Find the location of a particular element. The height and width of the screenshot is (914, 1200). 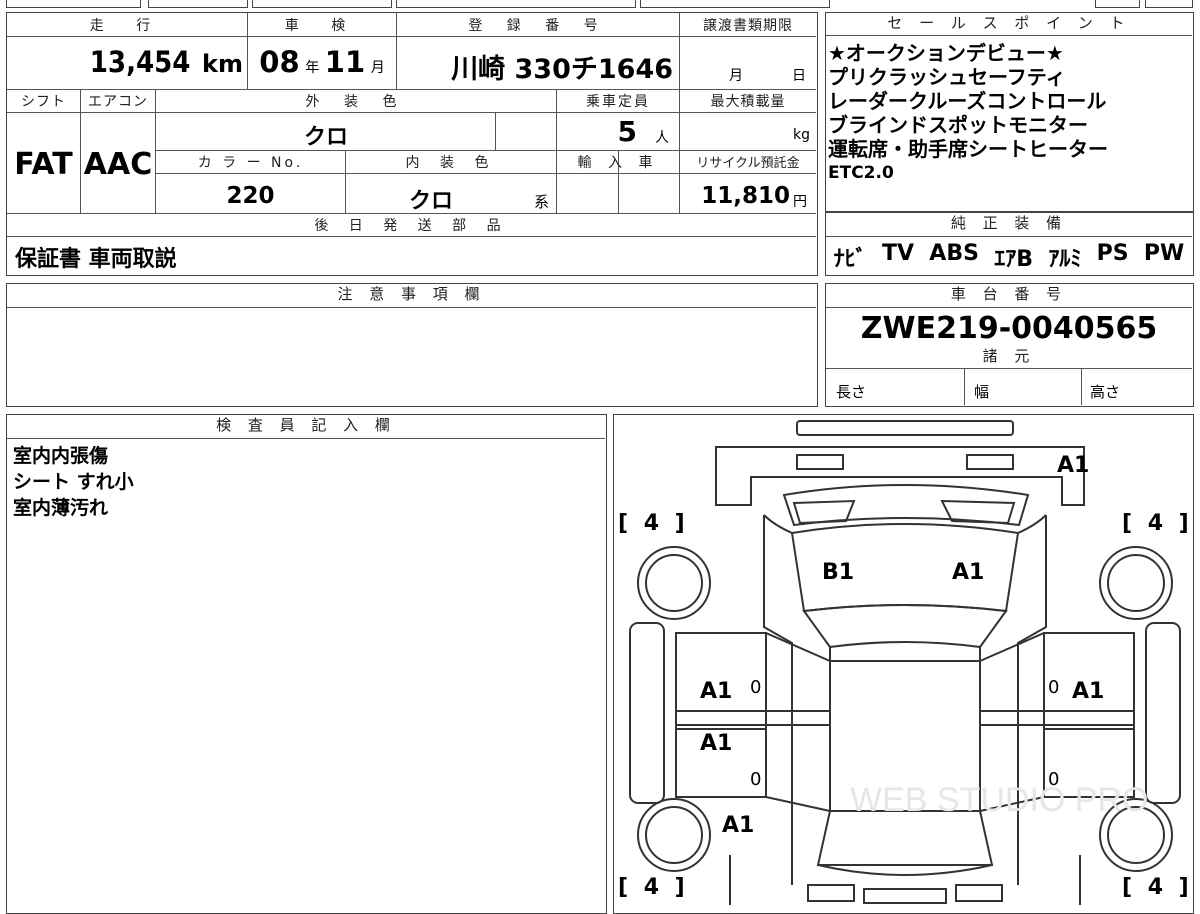

sales-point-line: ブラインドスポットモニター is located at coordinates (958, 125).